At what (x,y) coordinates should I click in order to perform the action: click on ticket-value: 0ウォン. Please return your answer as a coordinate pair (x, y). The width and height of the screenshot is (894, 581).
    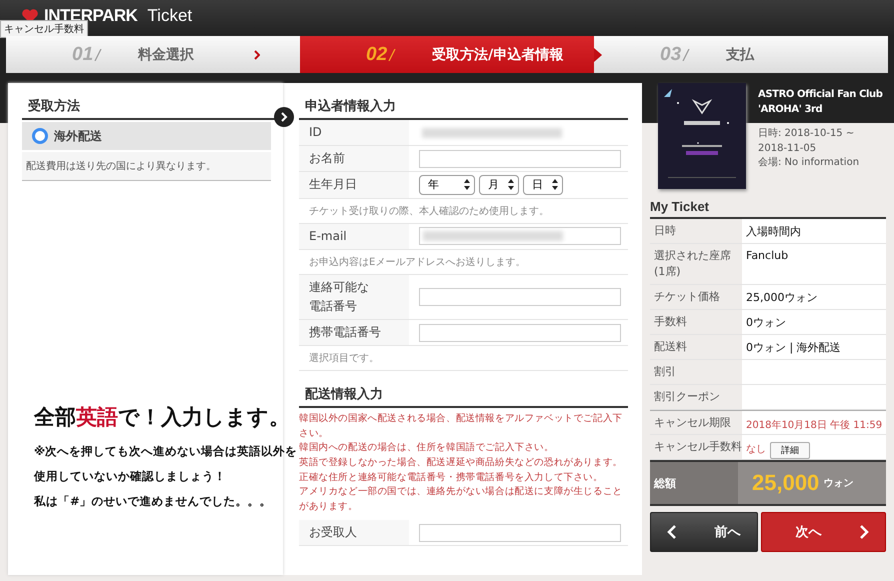
    Looking at the image, I should click on (766, 322).